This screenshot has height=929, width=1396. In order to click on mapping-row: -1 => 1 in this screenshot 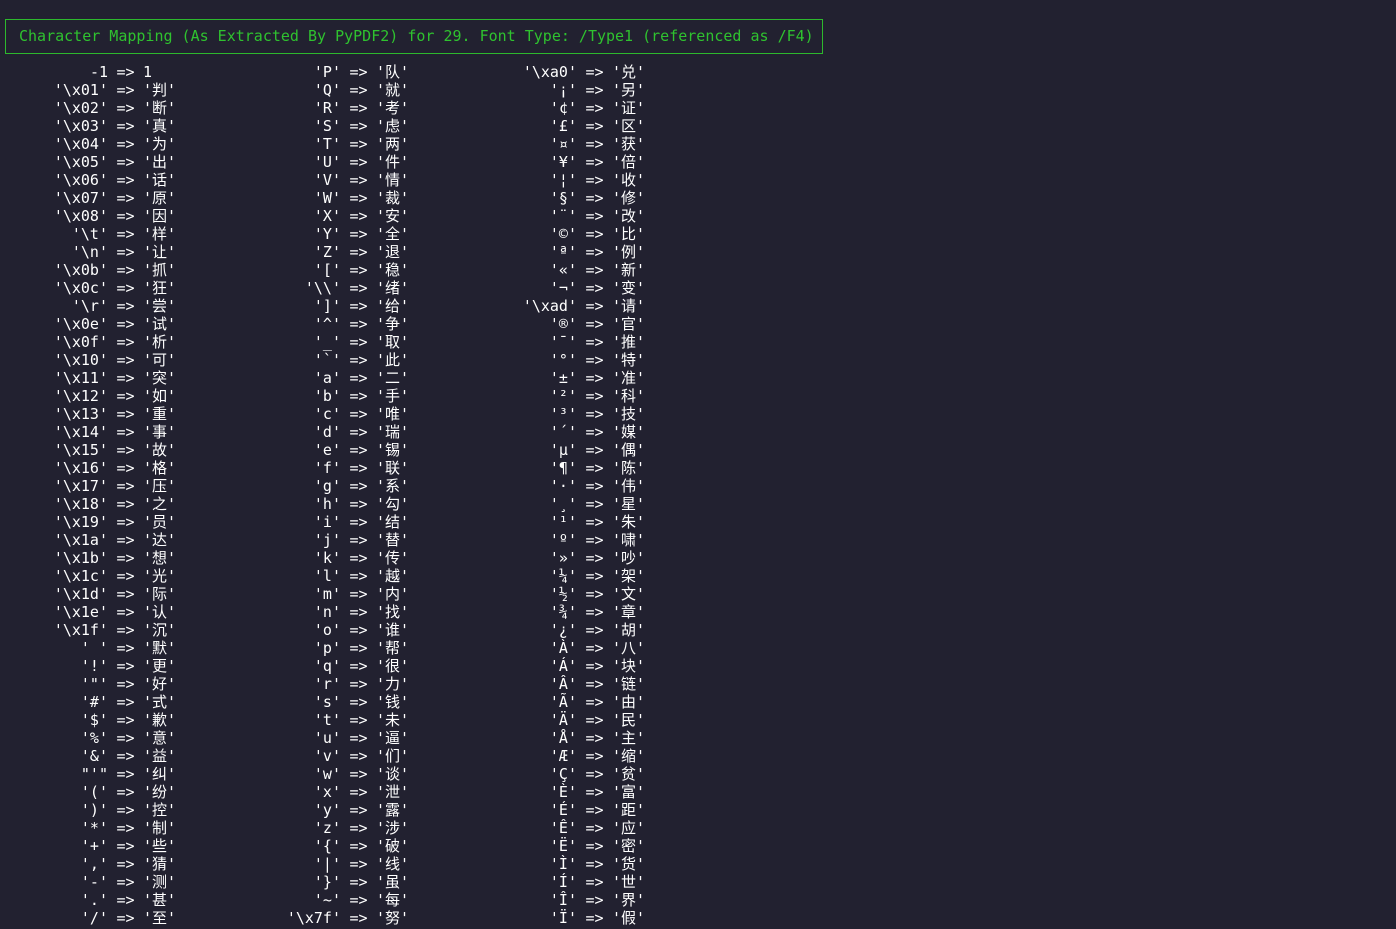, I will do `click(100, 72)`.